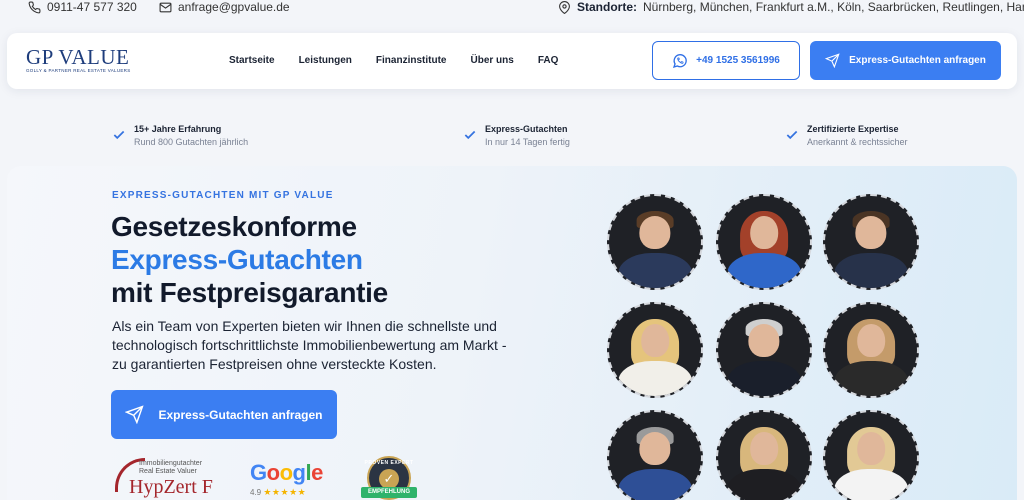  I want to click on express-request-label: Express-Gutachten anfragen, so click(917, 60).